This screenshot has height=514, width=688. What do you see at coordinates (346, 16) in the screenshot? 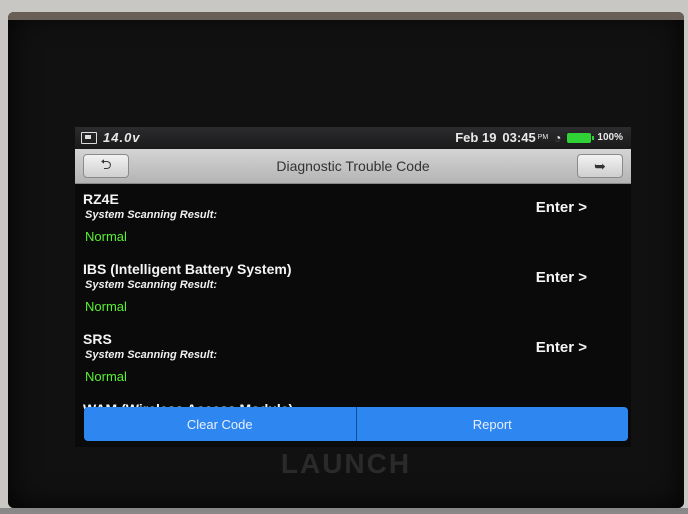
I see `device-bezel` at bounding box center [346, 16].